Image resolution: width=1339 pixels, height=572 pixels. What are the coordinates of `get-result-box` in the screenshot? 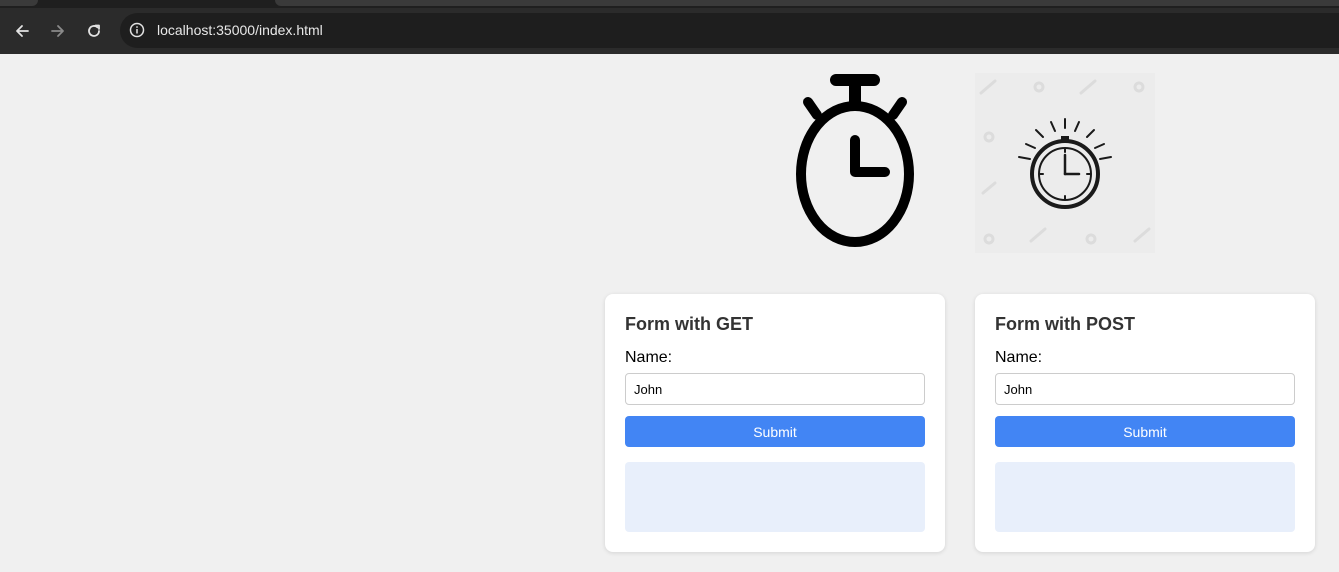 It's located at (775, 497).